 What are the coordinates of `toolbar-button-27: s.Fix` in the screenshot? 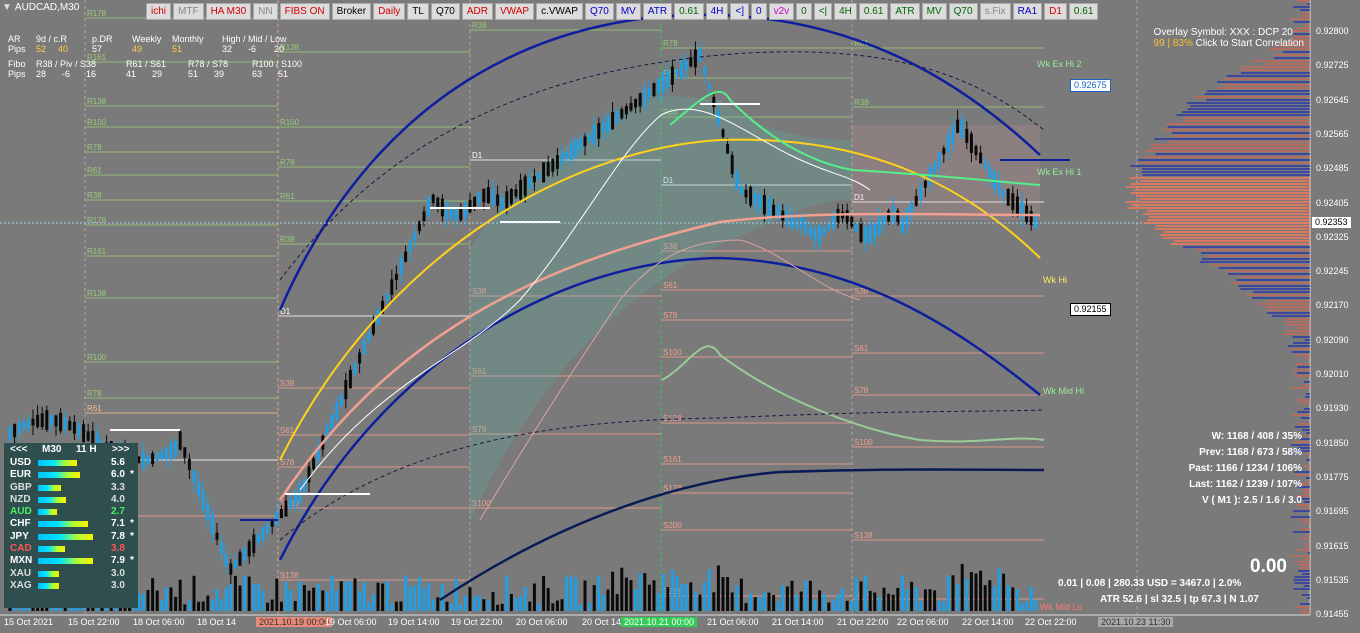 It's located at (995, 11).